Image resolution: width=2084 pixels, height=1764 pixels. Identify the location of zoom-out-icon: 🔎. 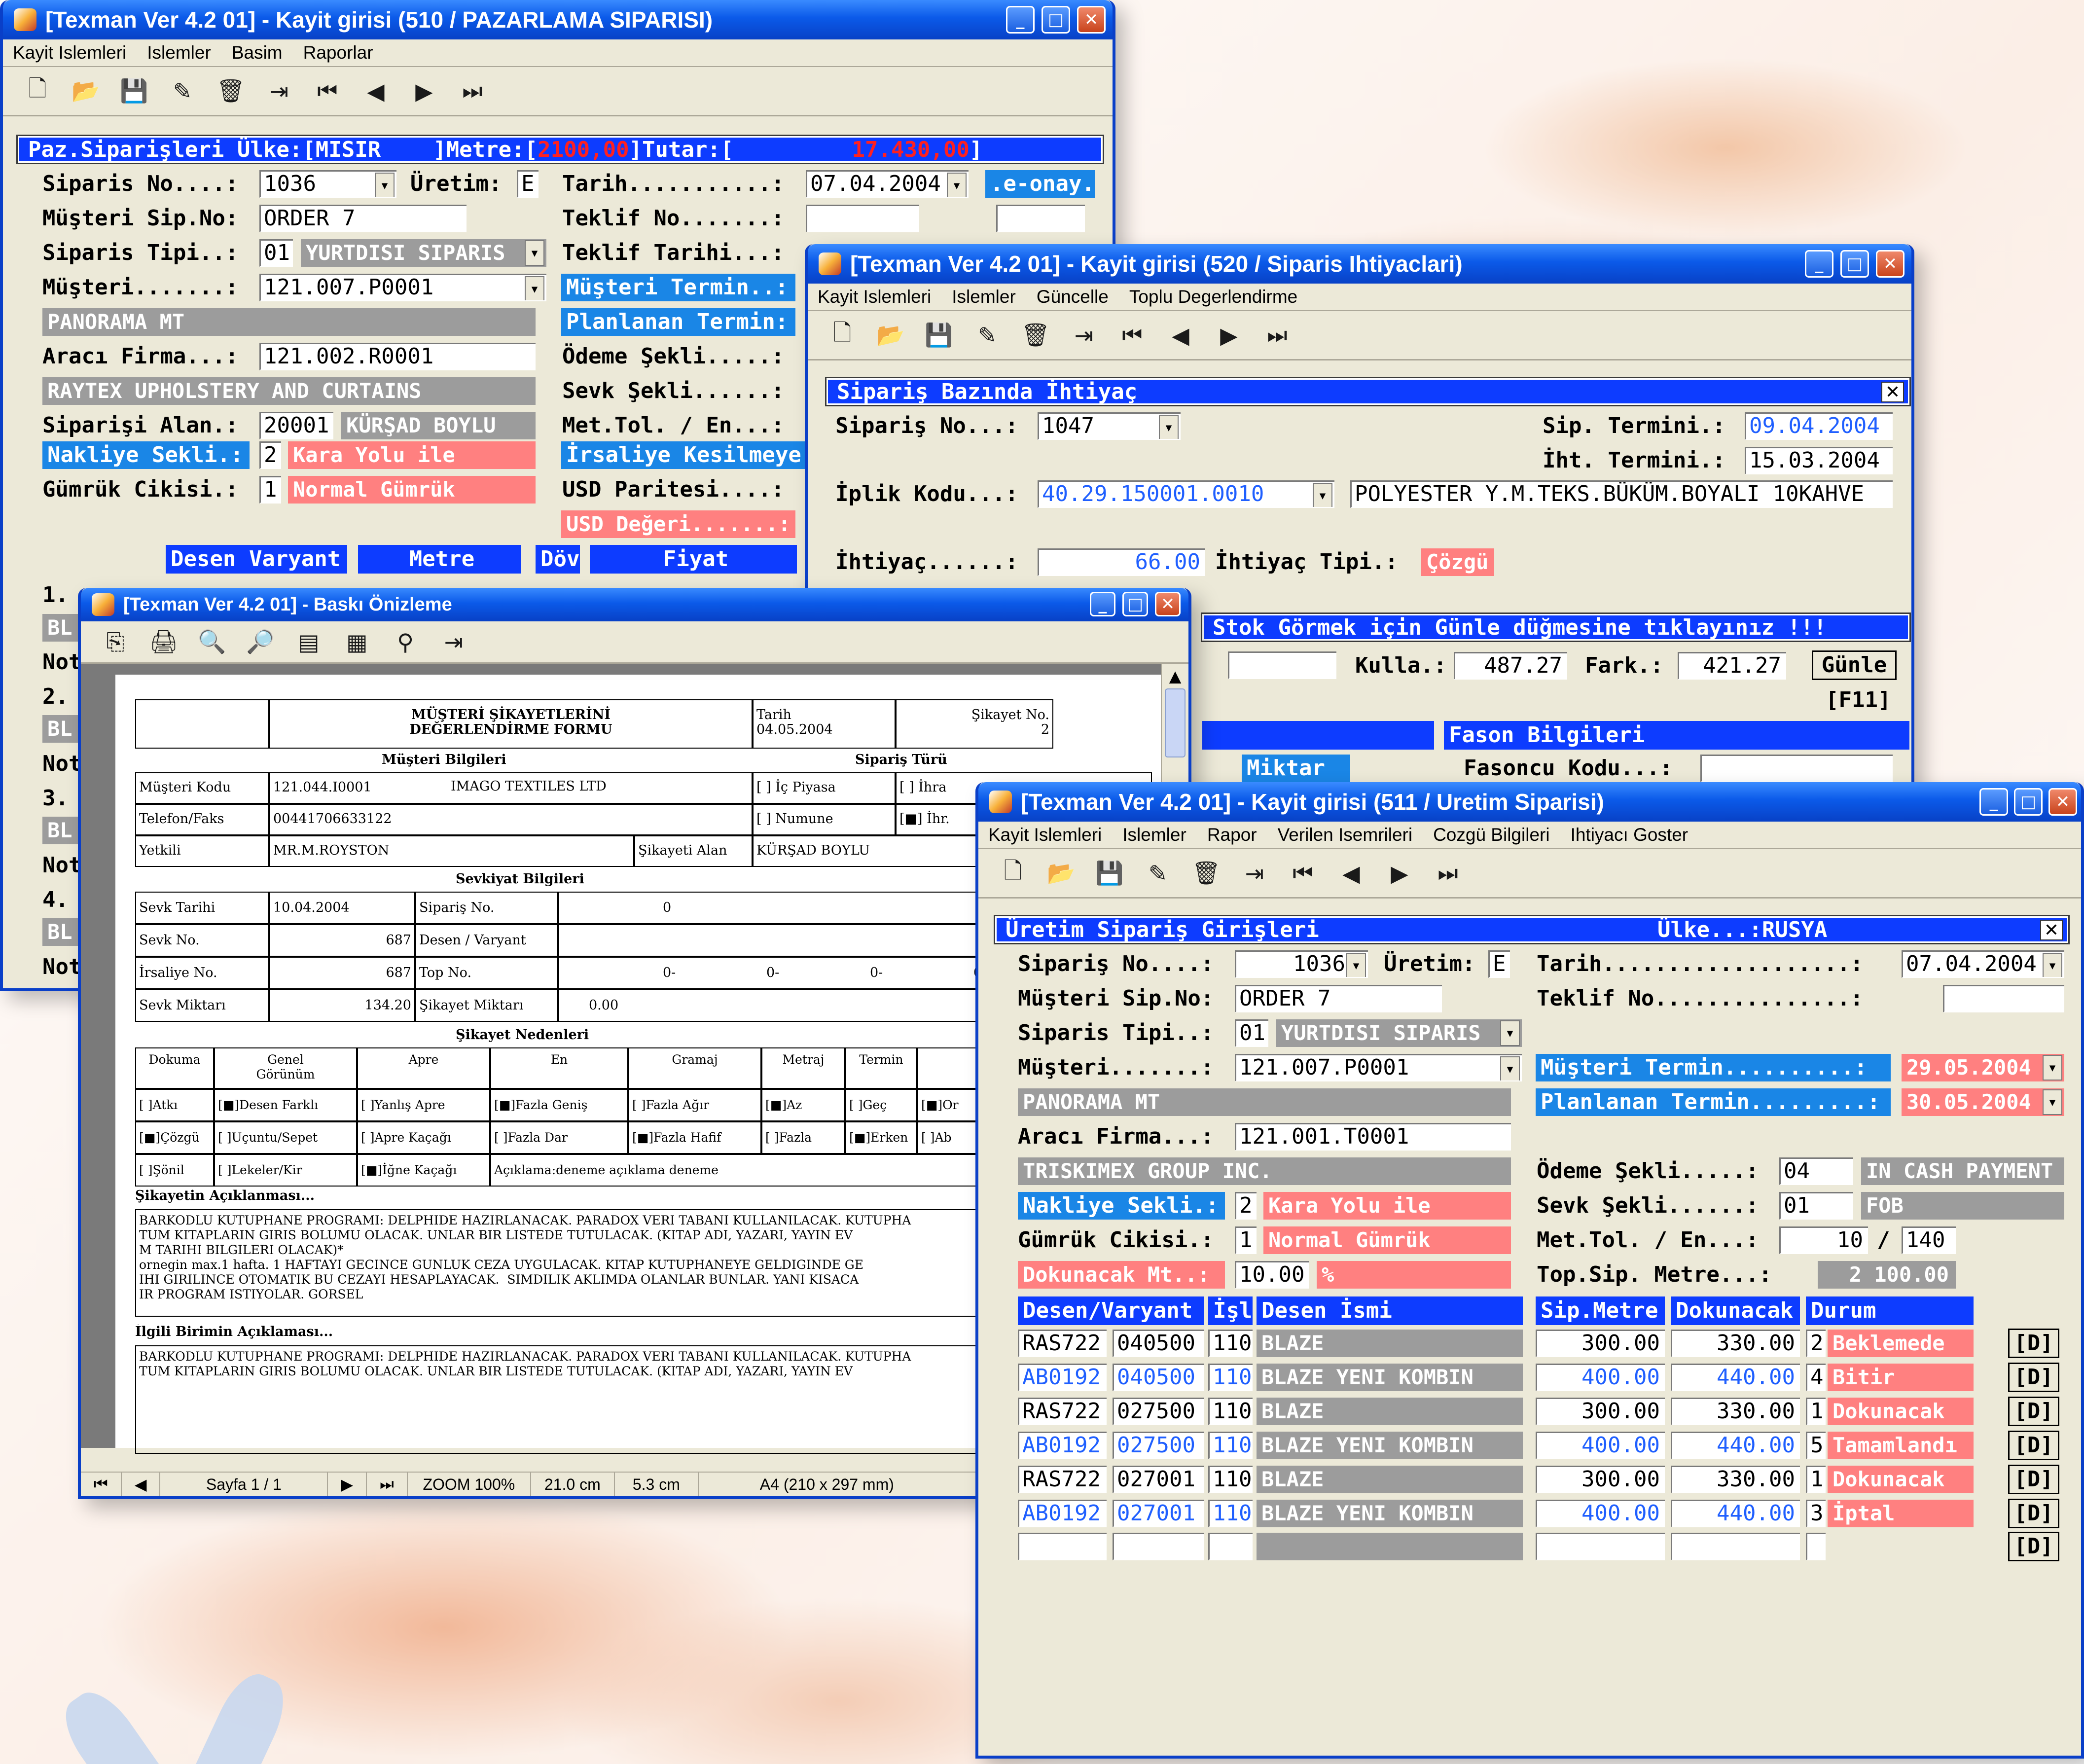
(260, 642).